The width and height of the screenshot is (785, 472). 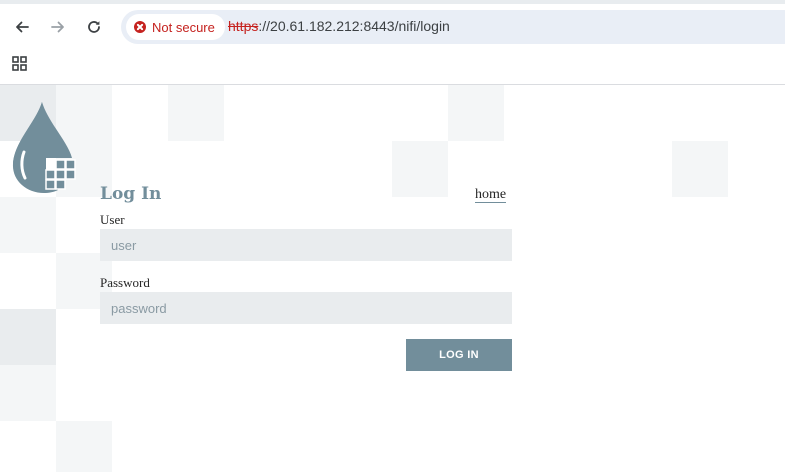 What do you see at coordinates (354, 26) in the screenshot?
I see `url-path: ://20.61.182.212:8443/nifi/login` at bounding box center [354, 26].